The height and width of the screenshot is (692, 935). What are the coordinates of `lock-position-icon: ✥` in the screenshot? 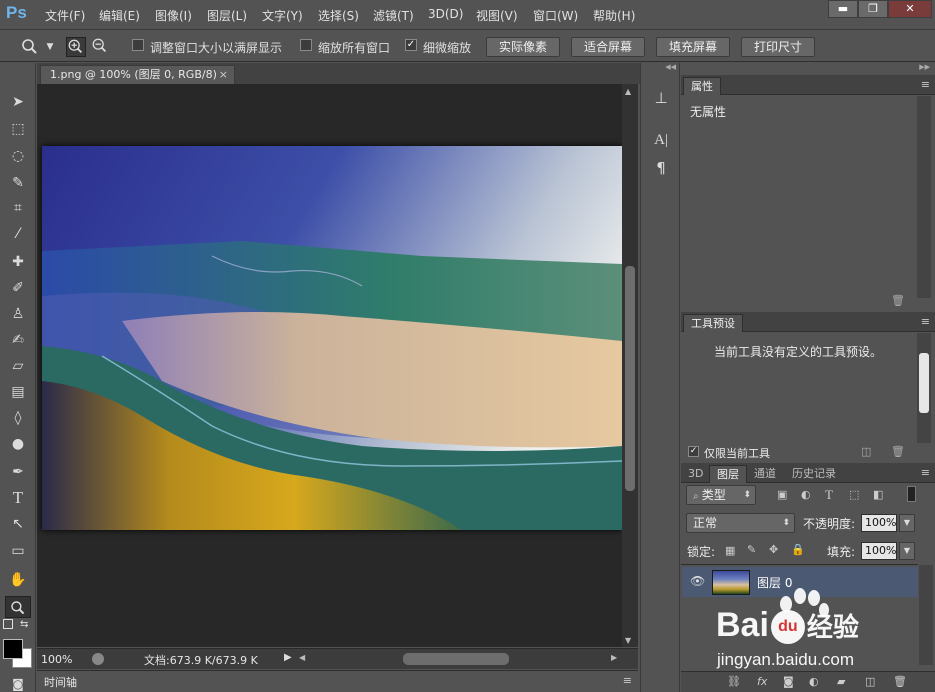 It's located at (773, 549).